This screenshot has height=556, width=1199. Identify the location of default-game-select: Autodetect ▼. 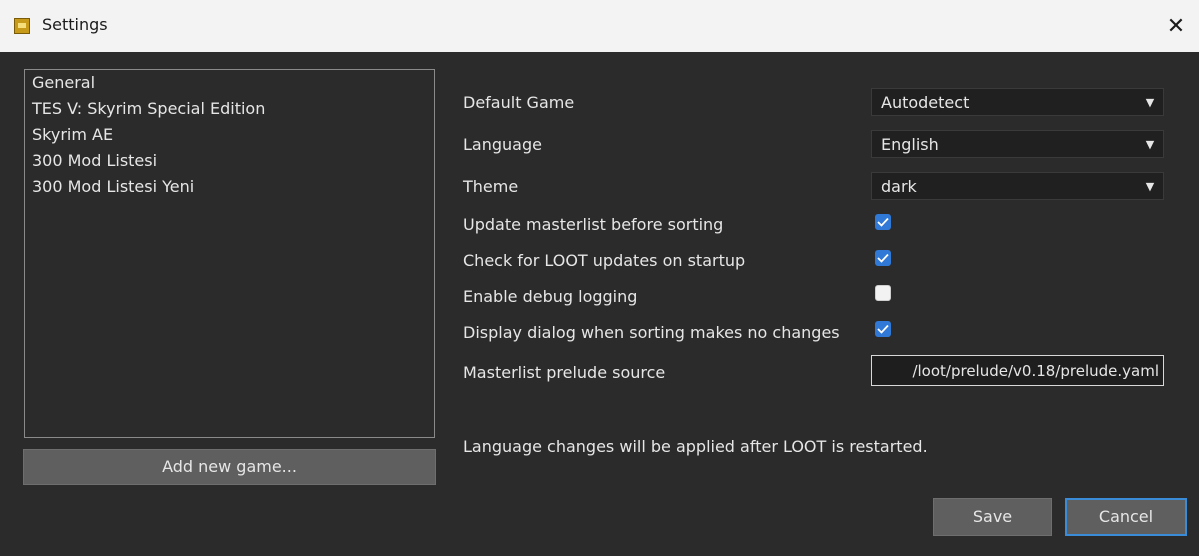
(1017, 102).